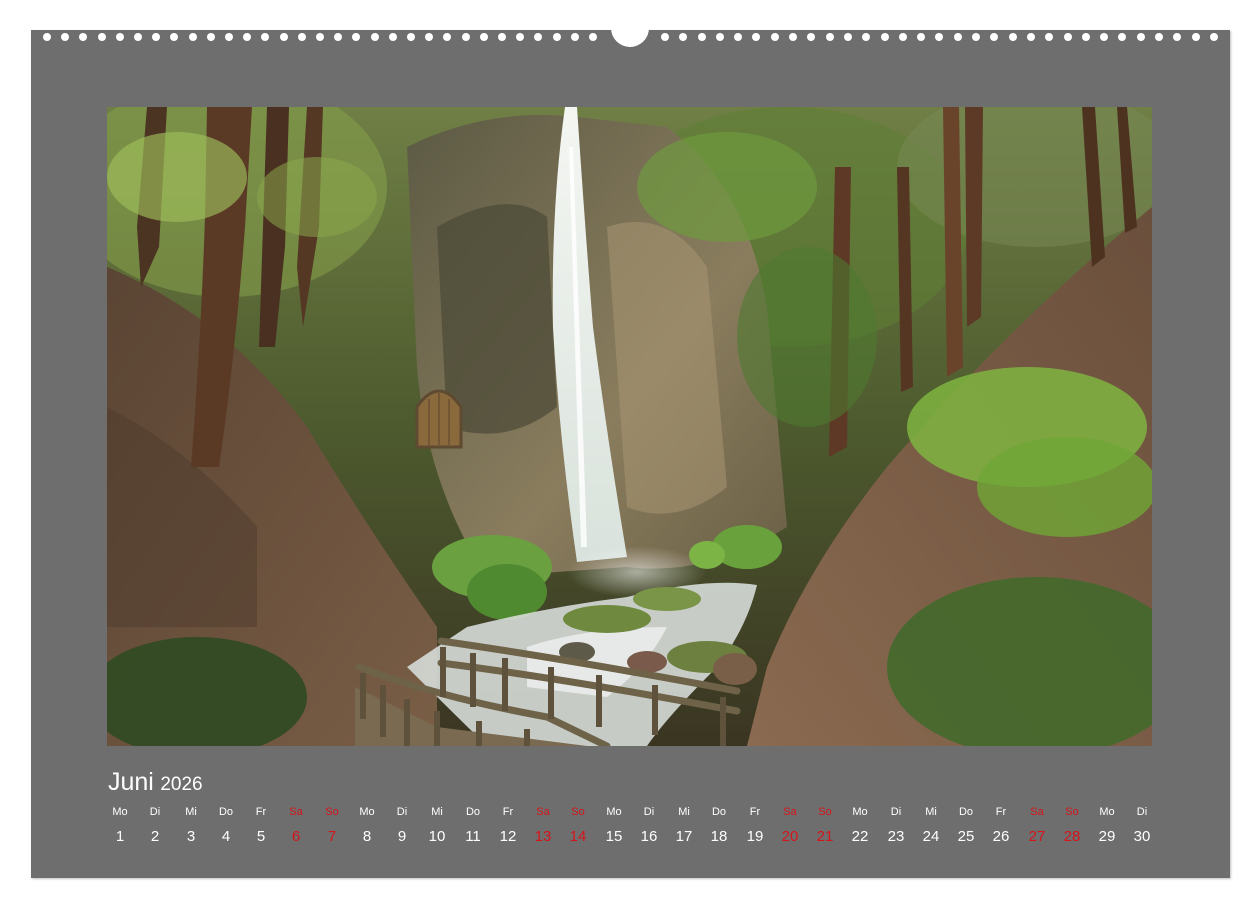  What do you see at coordinates (614, 827) in the screenshot?
I see `day-cell: Mo 15` at bounding box center [614, 827].